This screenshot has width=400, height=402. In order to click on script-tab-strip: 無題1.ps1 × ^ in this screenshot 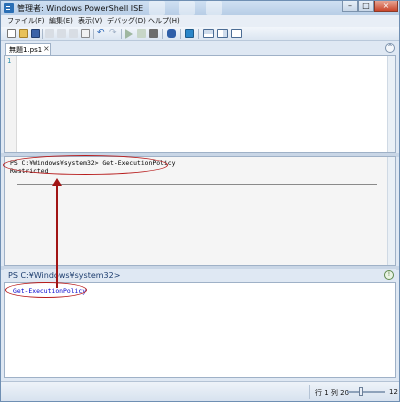, I will do `click(200, 48)`.